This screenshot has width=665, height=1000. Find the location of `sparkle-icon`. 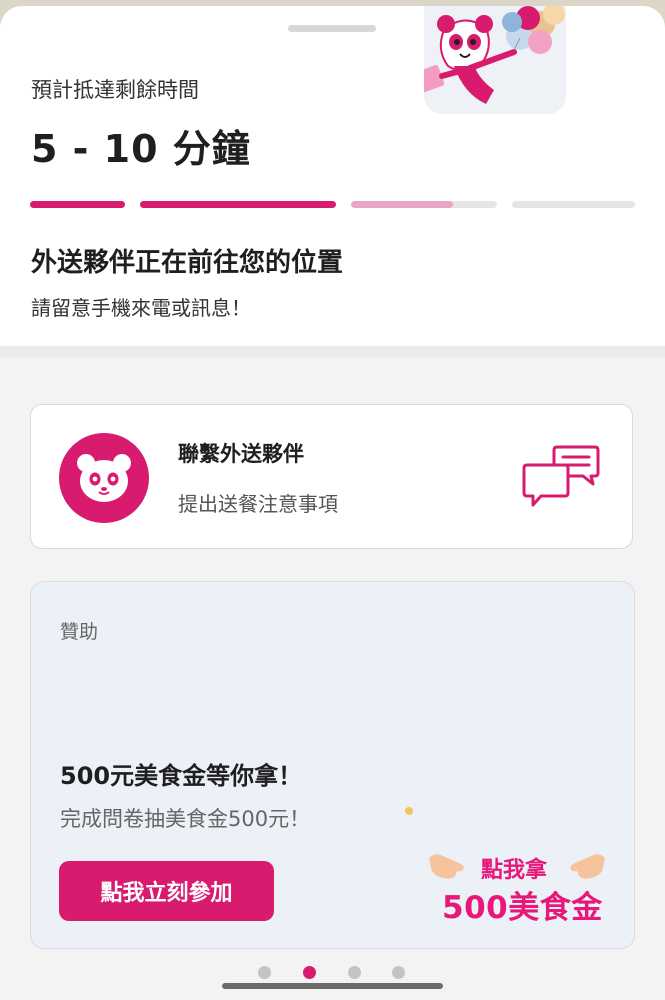

sparkle-icon is located at coordinates (409, 811).